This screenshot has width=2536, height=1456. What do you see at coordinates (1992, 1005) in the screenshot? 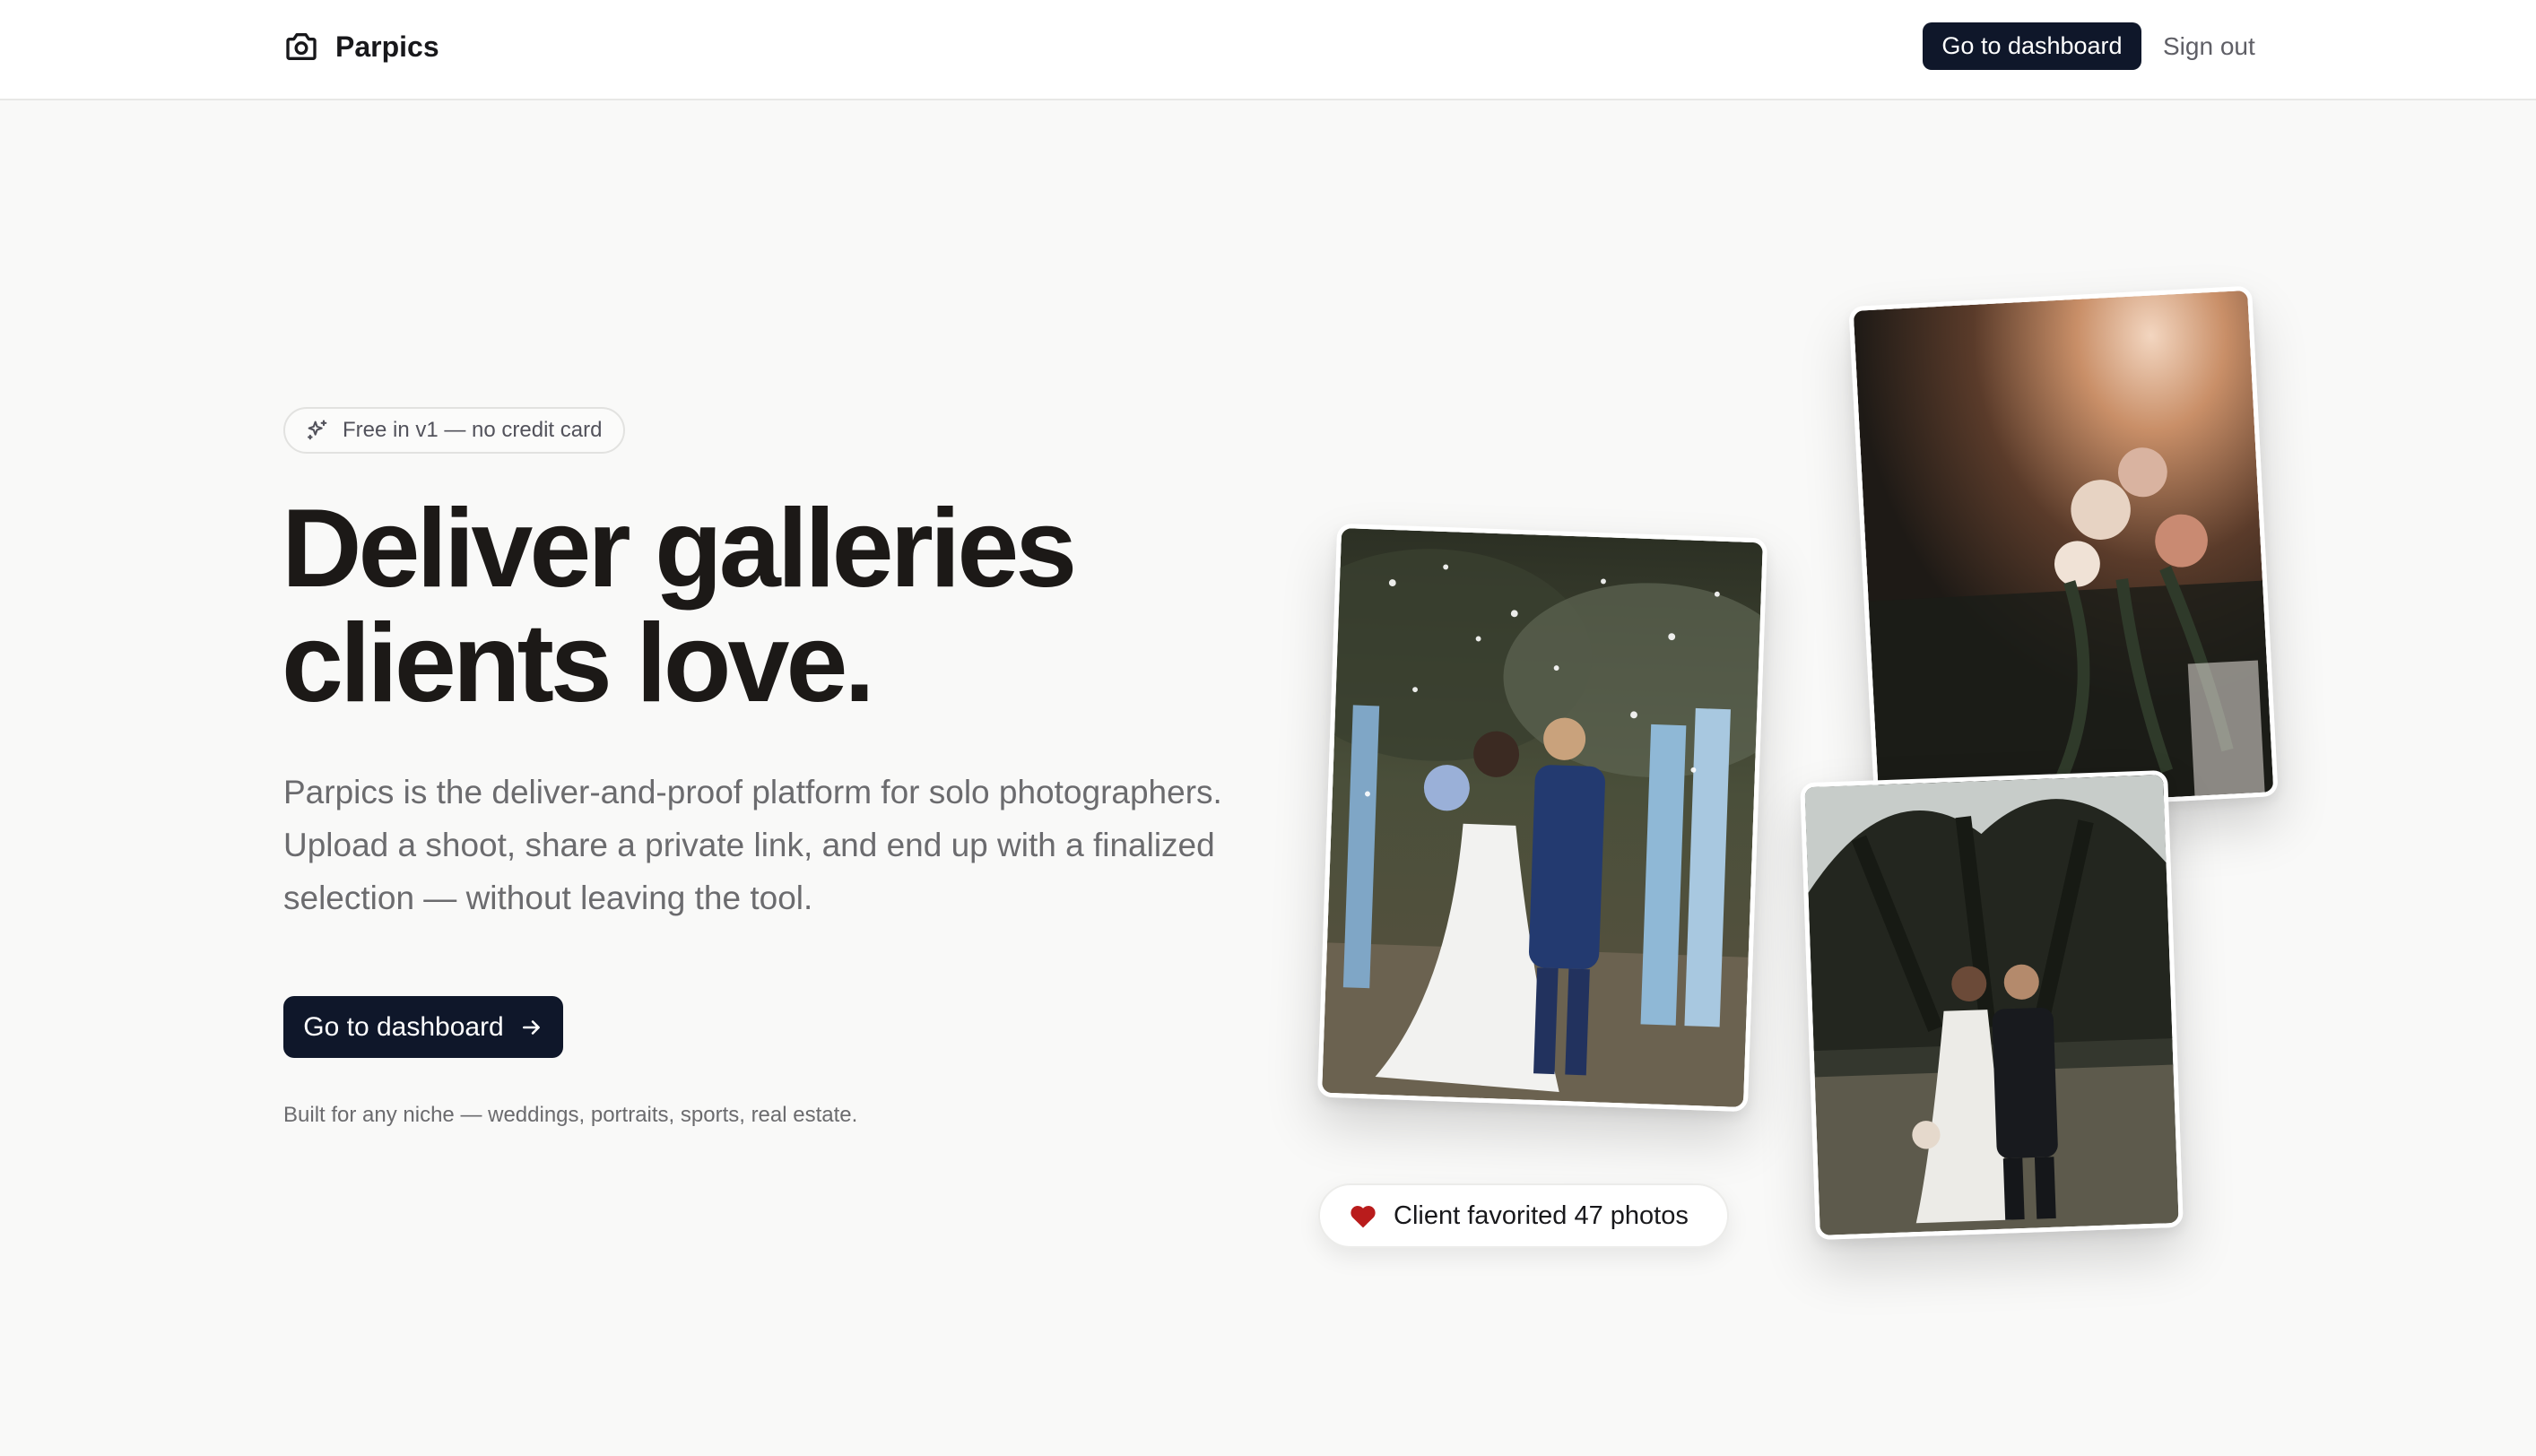
I see `couple-walking-photo` at bounding box center [1992, 1005].